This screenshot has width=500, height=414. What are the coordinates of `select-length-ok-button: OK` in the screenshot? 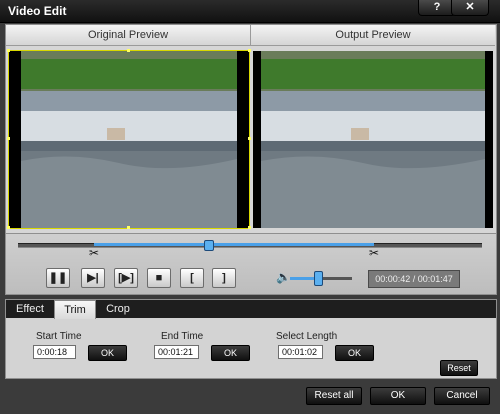 It's located at (354, 353).